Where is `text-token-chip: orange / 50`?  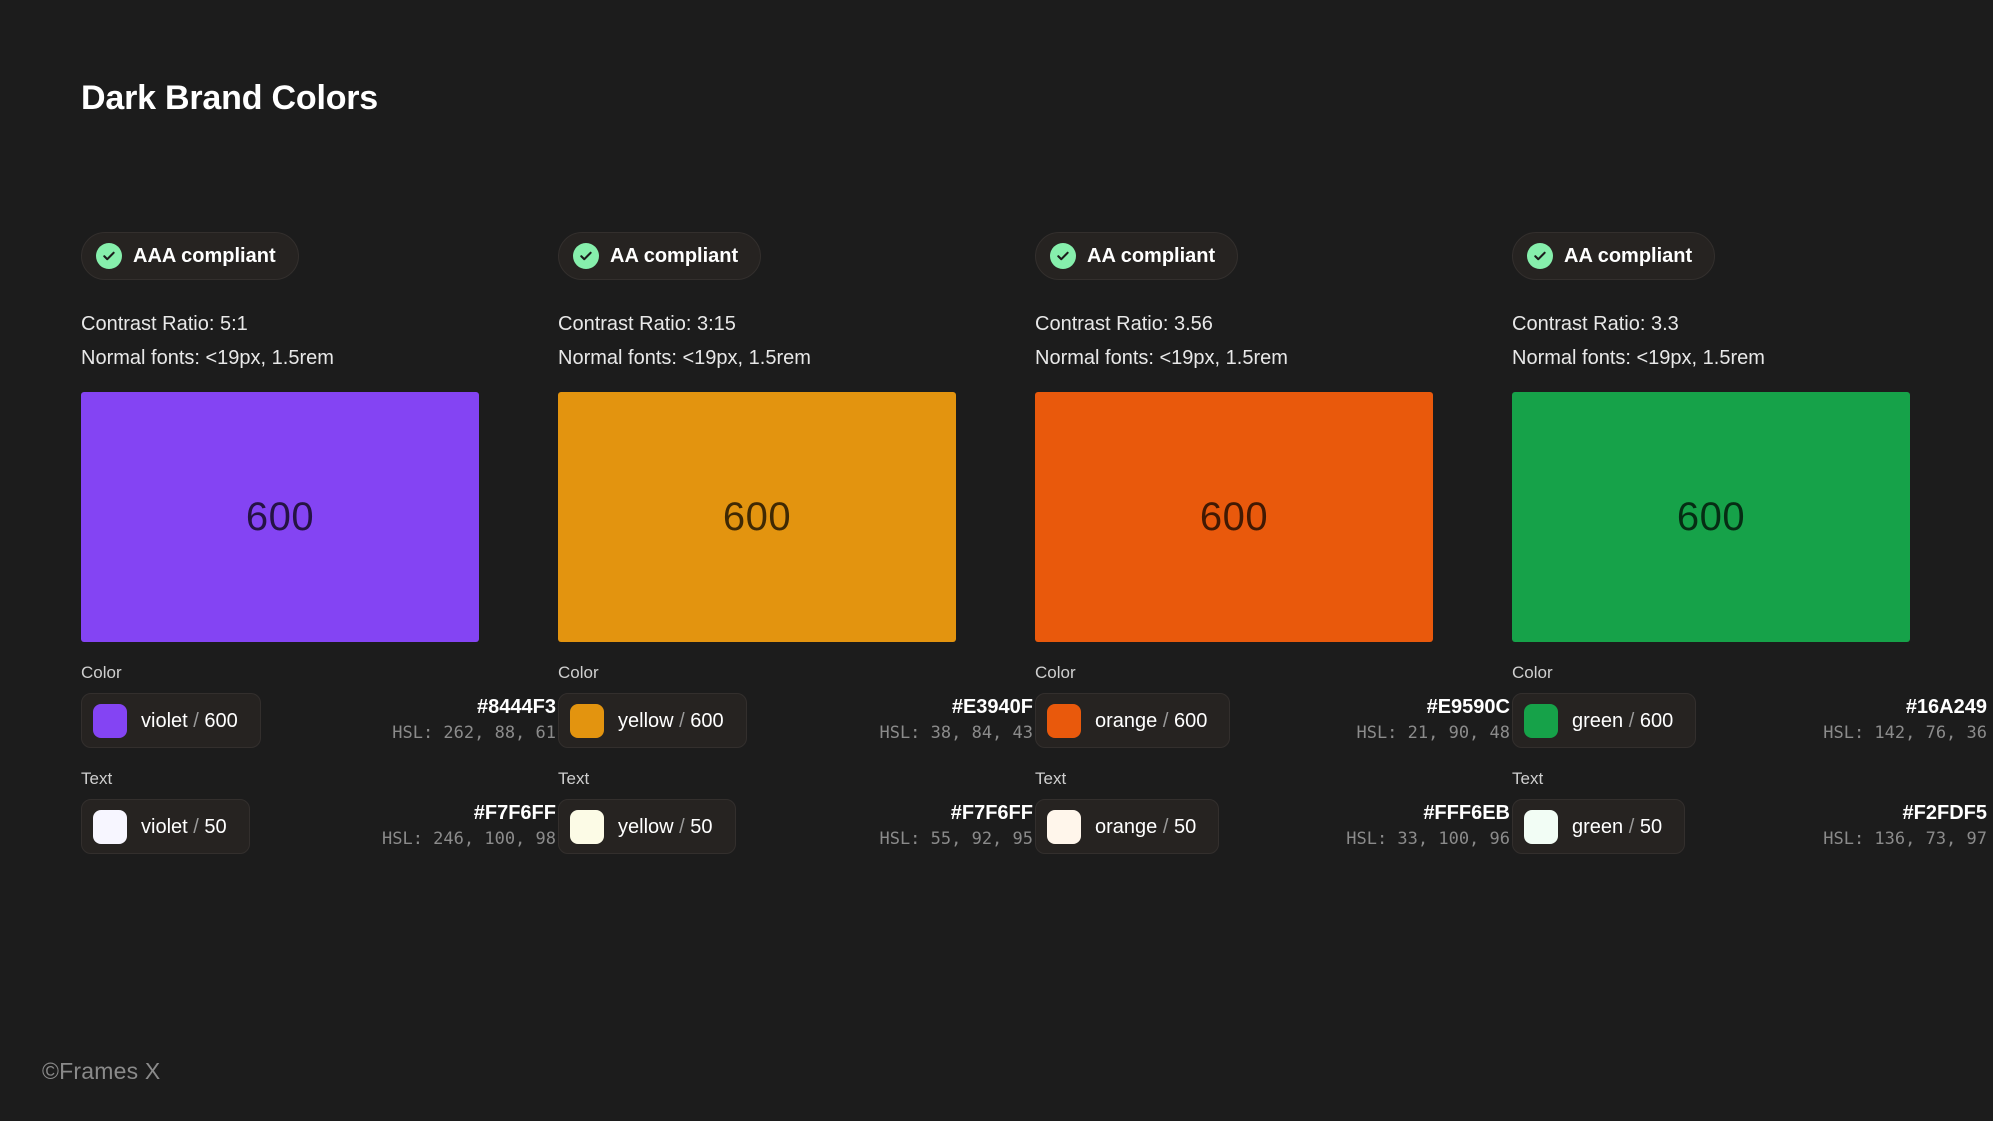 text-token-chip: orange / 50 is located at coordinates (1127, 826).